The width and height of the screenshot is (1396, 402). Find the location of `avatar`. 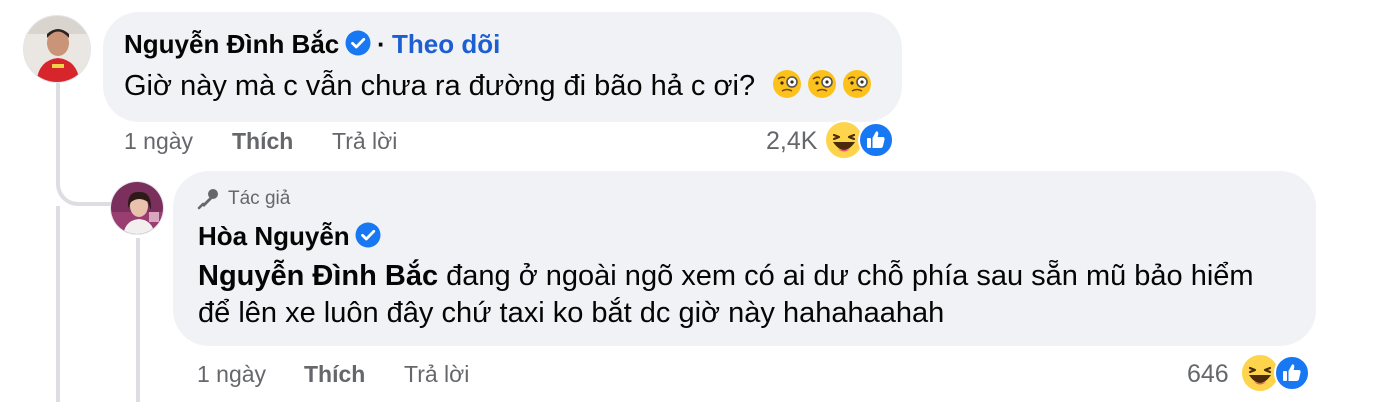

avatar is located at coordinates (57, 49).